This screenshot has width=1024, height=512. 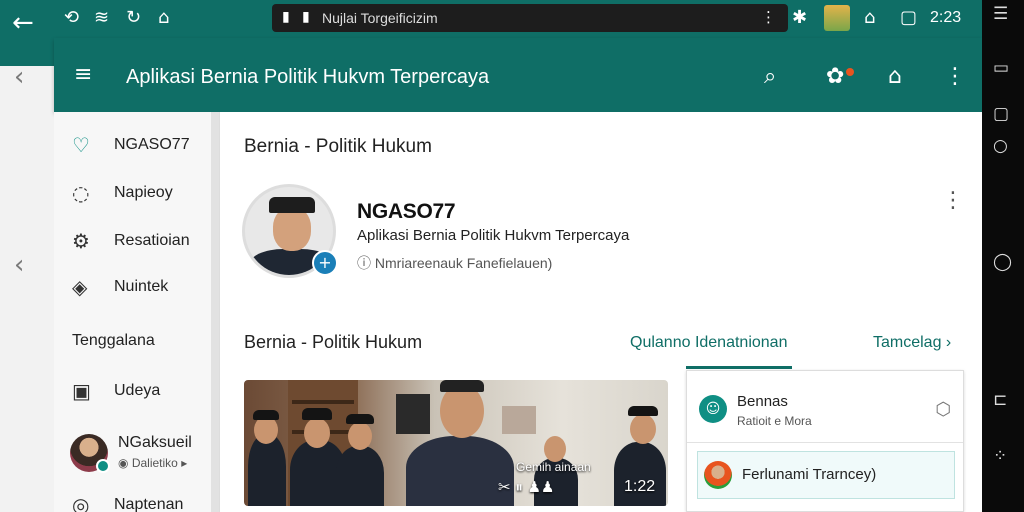 I want to click on sidebar-user-subtitle: ◉ Dalietiko ▸, so click(x=152, y=463).